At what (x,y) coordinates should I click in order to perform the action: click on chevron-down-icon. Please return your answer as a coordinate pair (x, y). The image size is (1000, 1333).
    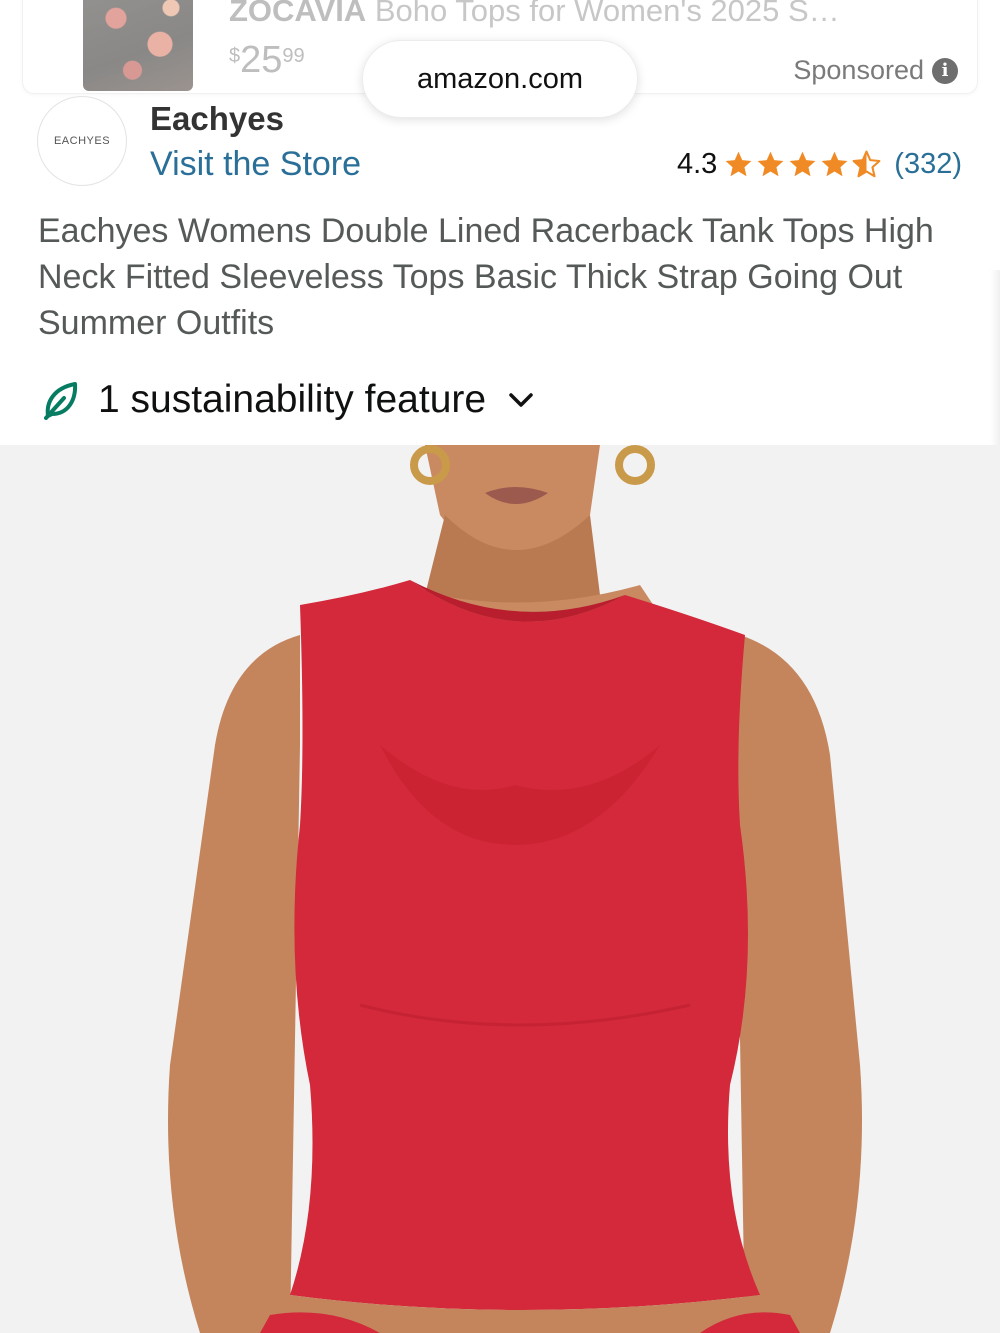
    Looking at the image, I should click on (521, 400).